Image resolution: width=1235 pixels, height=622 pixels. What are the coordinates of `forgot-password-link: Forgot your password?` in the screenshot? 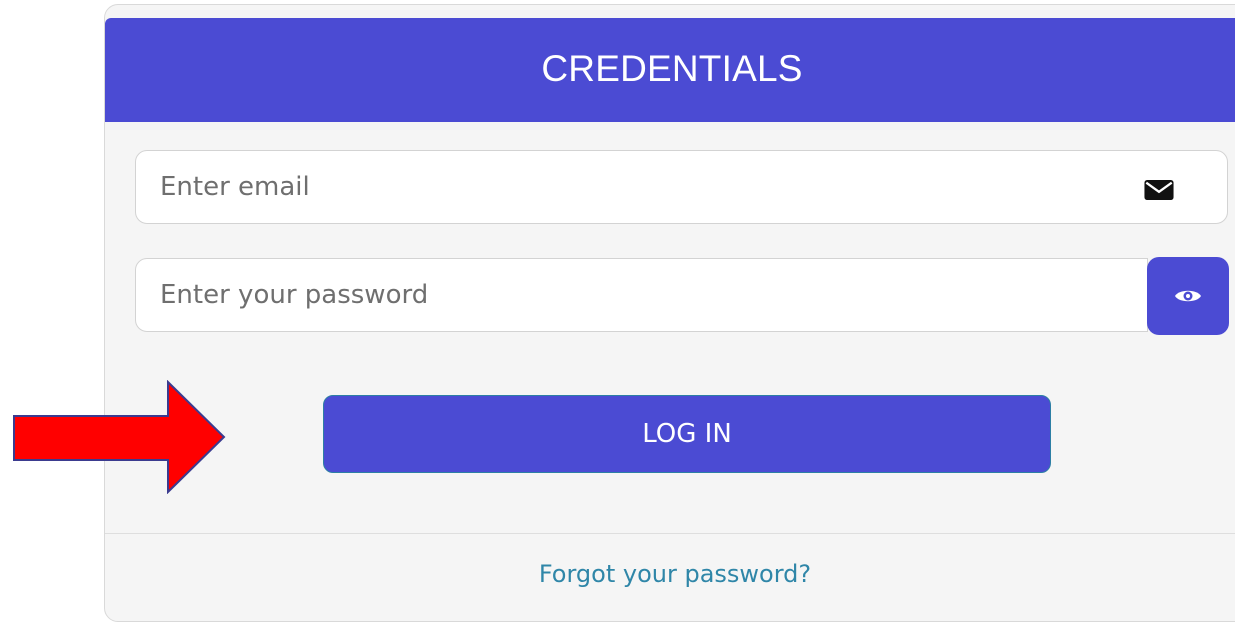 It's located at (670, 574).